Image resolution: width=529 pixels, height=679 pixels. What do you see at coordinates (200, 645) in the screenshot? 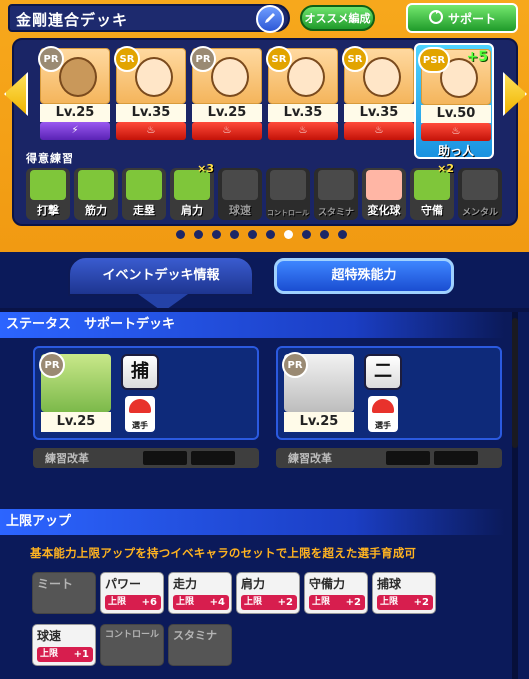
I see `ability-stamina: スタミナ` at bounding box center [200, 645].